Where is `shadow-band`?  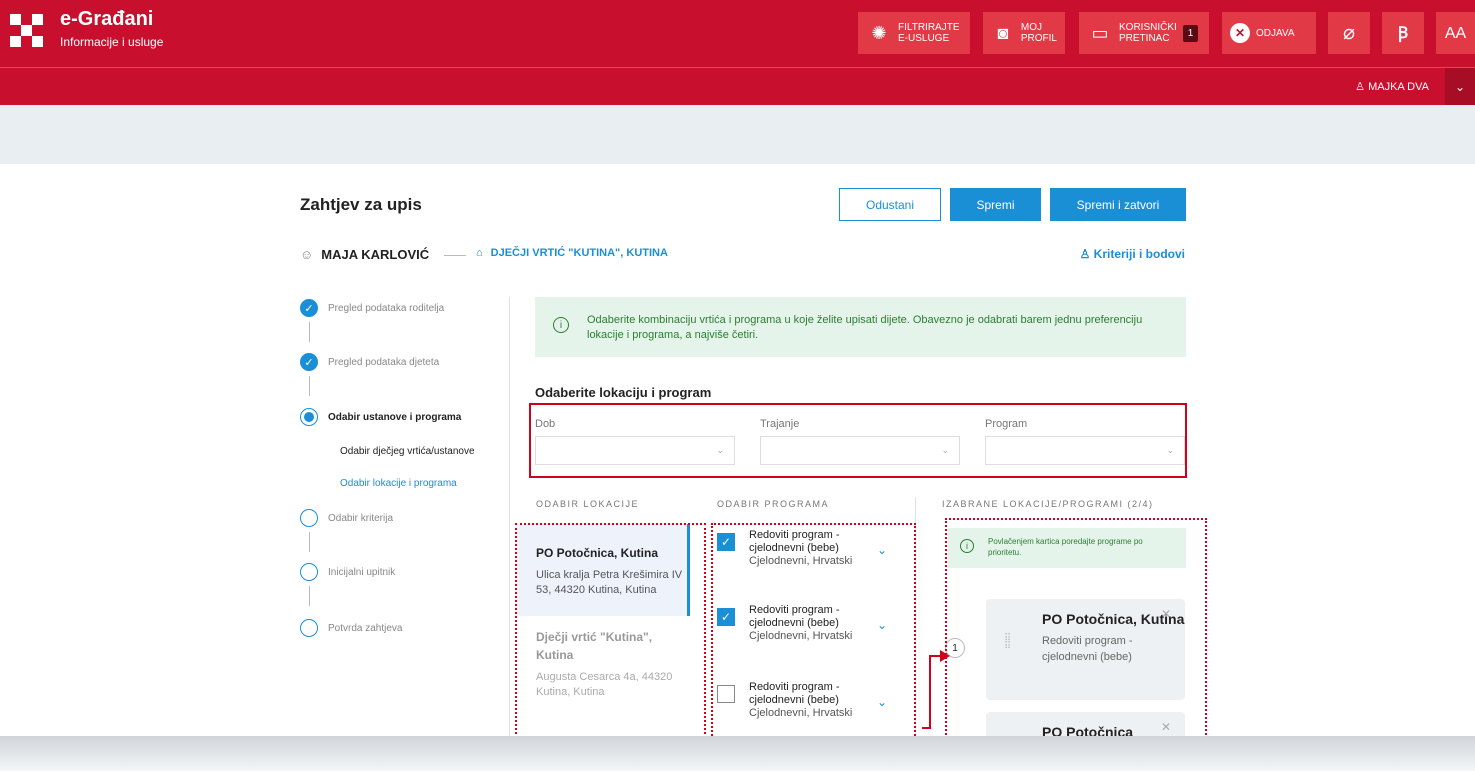 shadow-band is located at coordinates (737, 753).